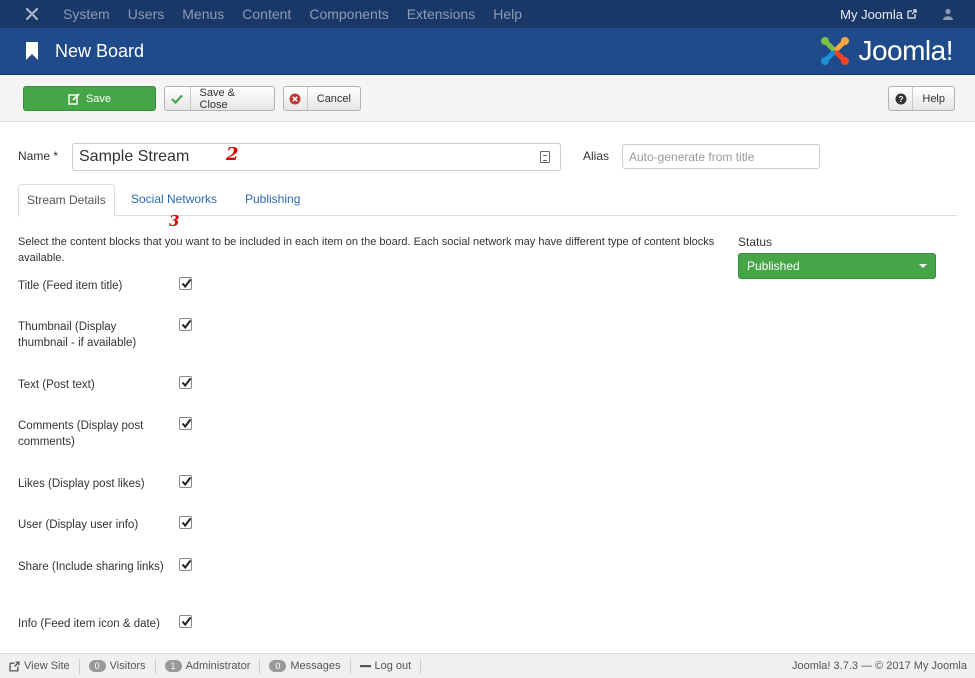 This screenshot has height=678, width=975. I want to click on messages-link: 0 Messages, so click(305, 666).